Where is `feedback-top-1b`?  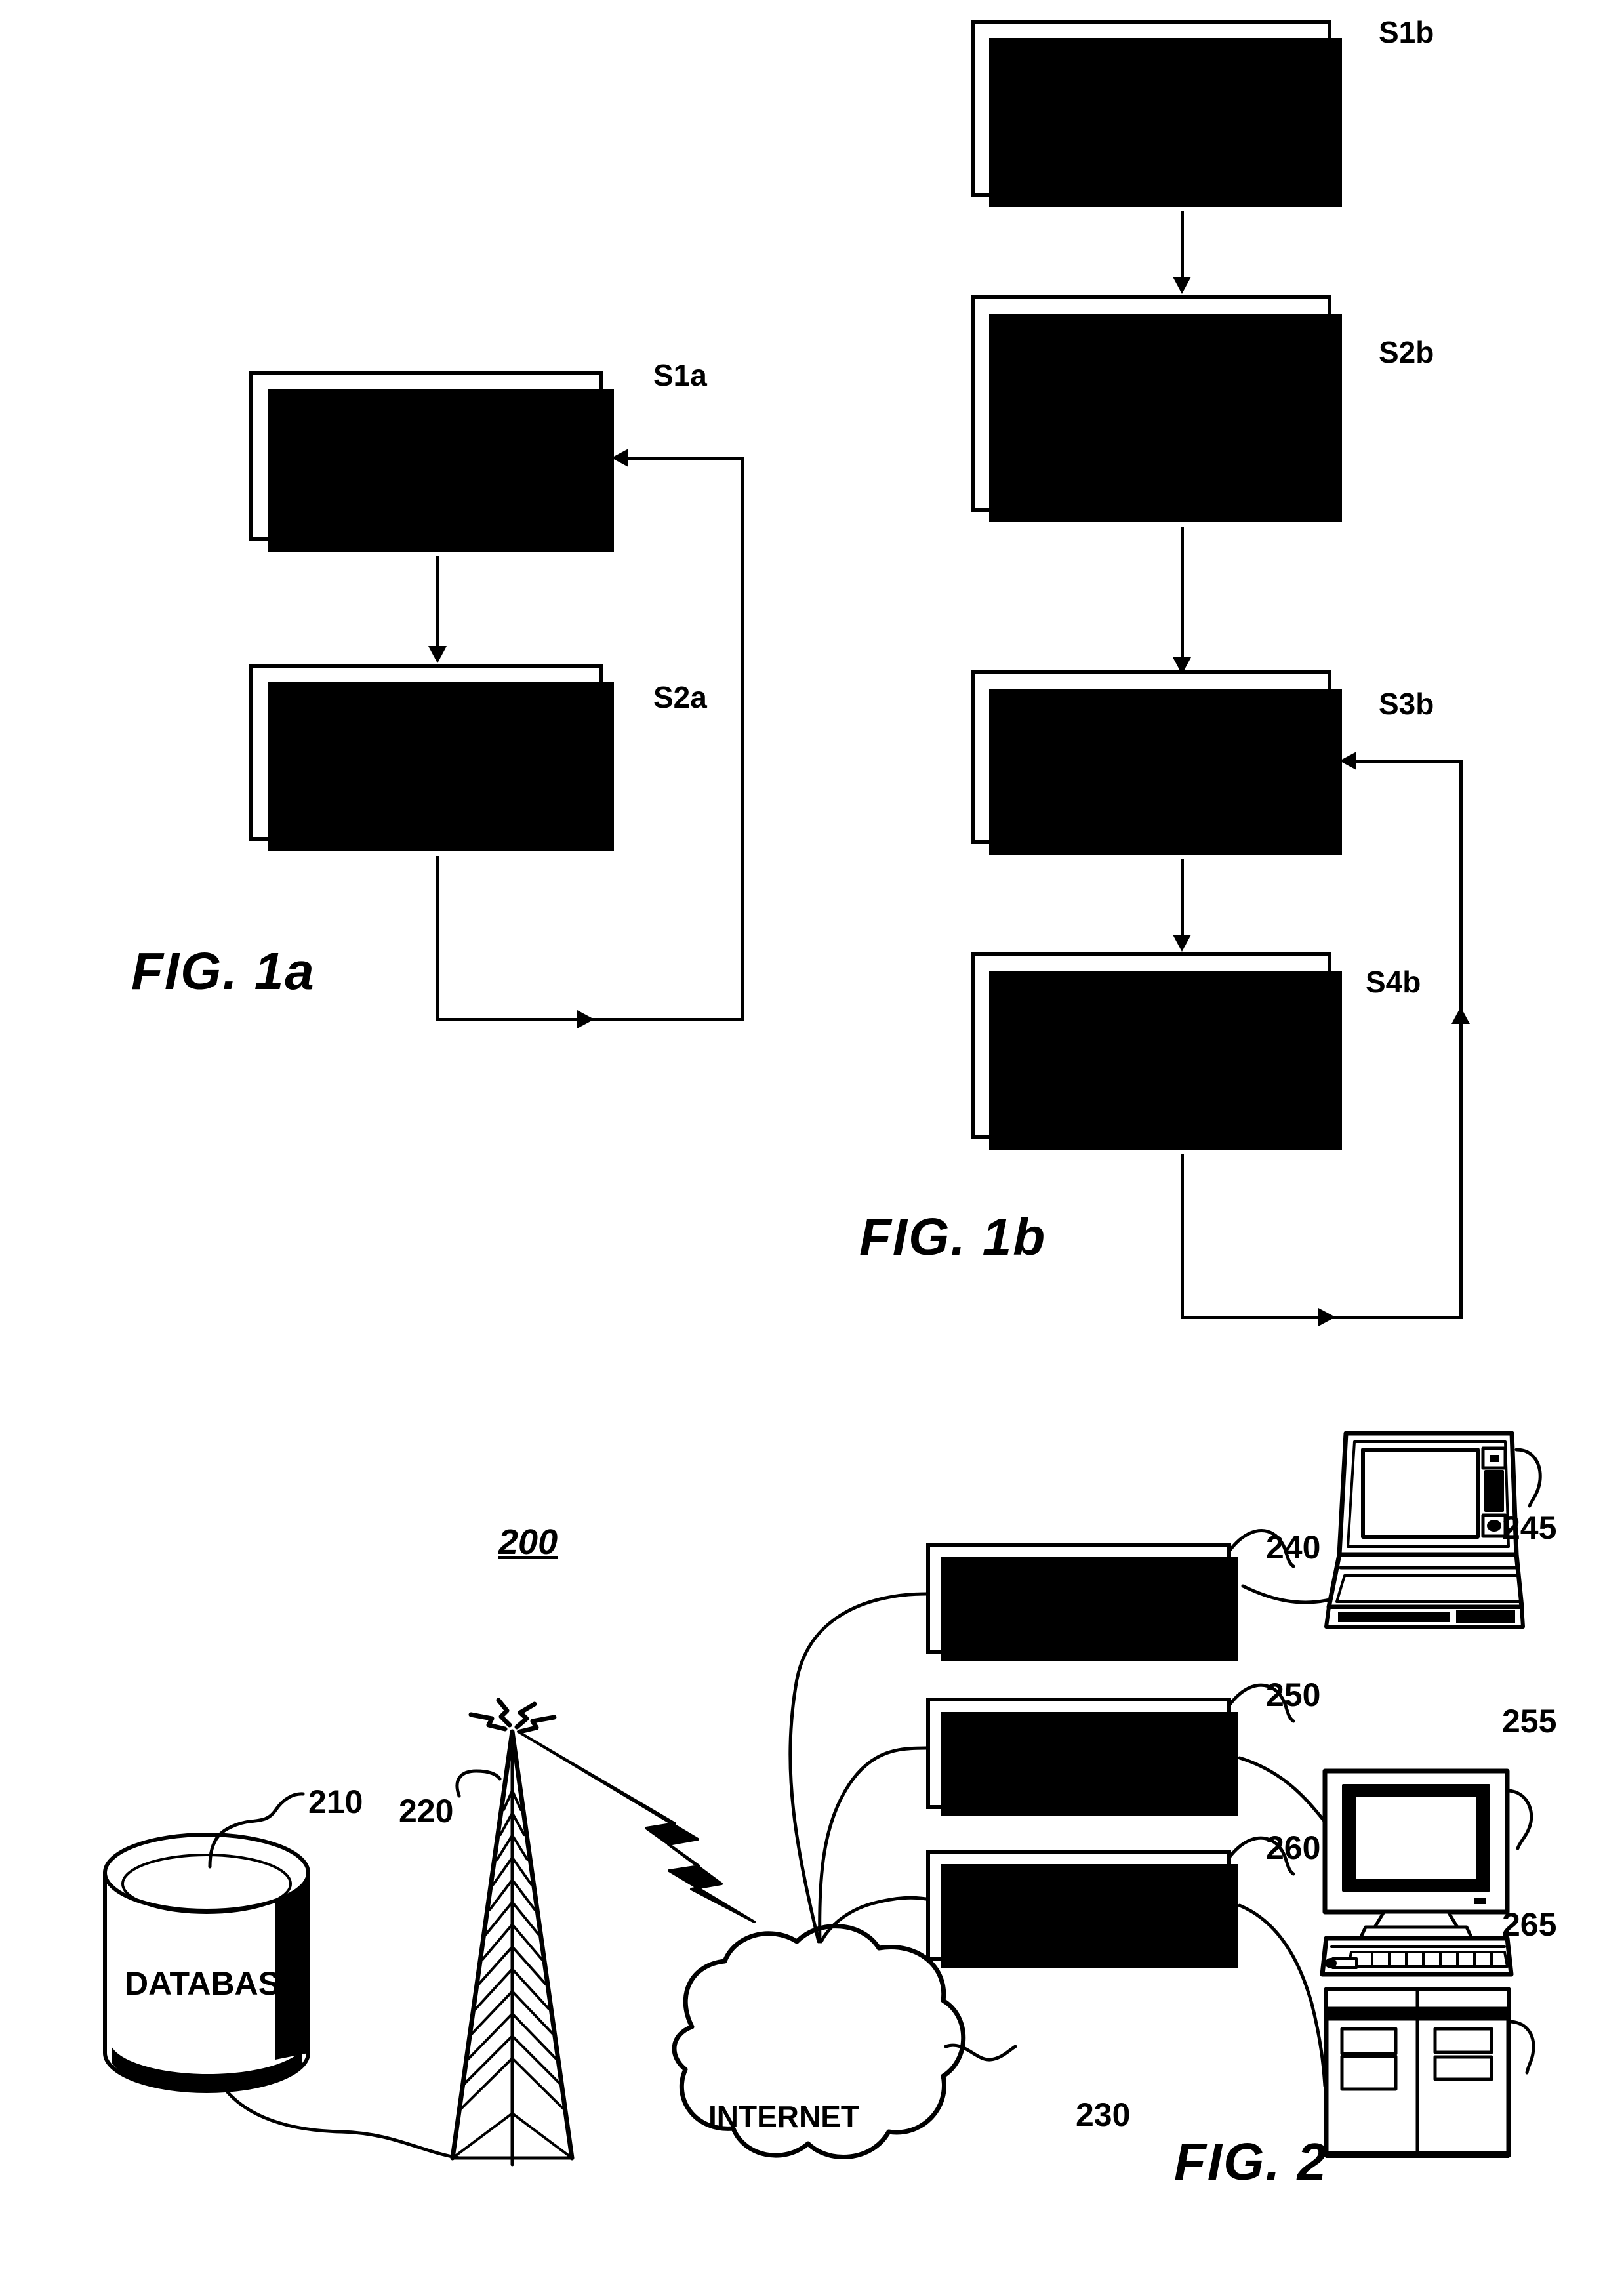
feedback-top-1b is located at coordinates (1404, 761).